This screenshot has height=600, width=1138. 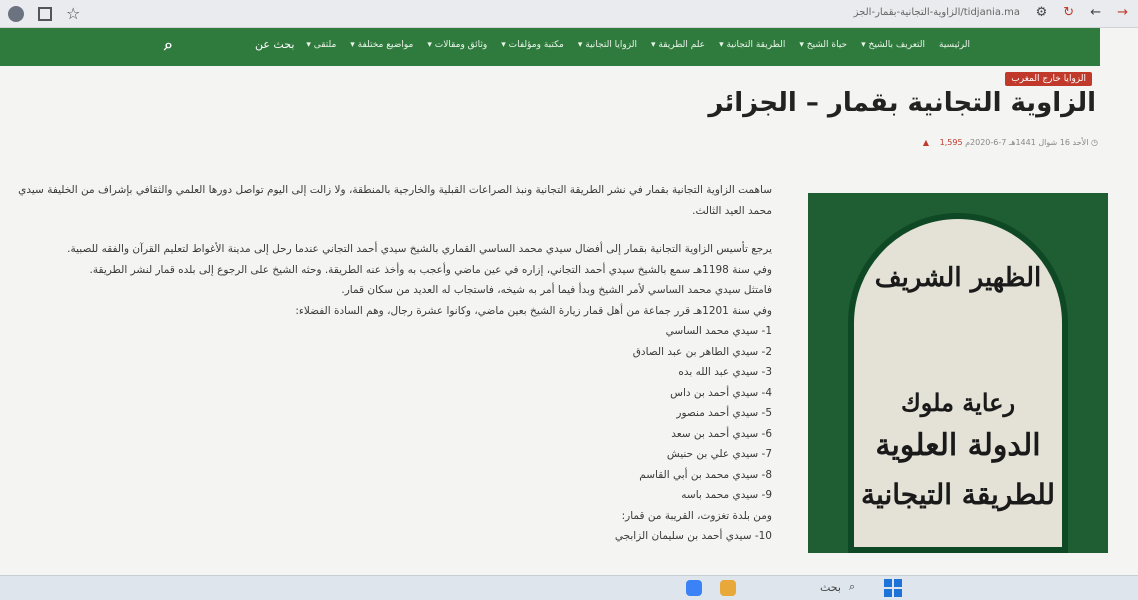 I want to click on browser-left-controls: ☆, so click(x=44, y=13).